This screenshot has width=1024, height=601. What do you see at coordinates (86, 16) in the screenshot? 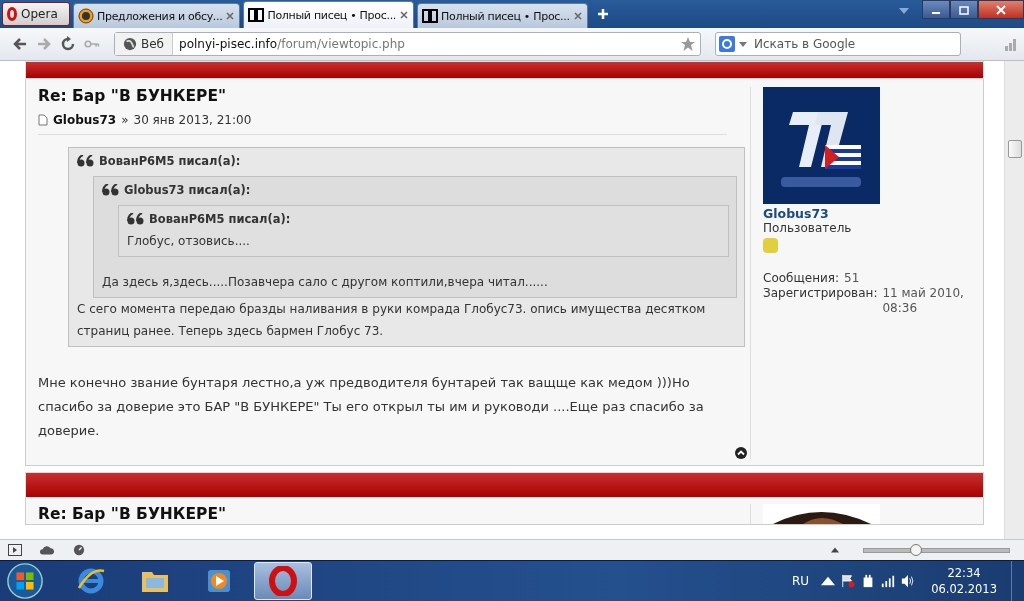
I see `globe-icon` at bounding box center [86, 16].